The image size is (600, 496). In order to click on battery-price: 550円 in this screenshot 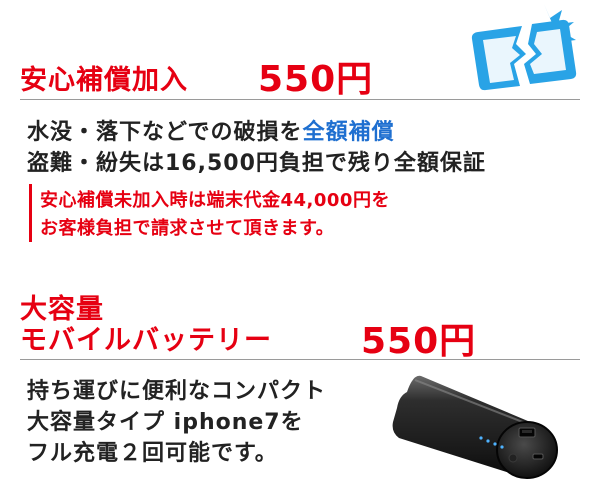, I will do `click(419, 341)`.